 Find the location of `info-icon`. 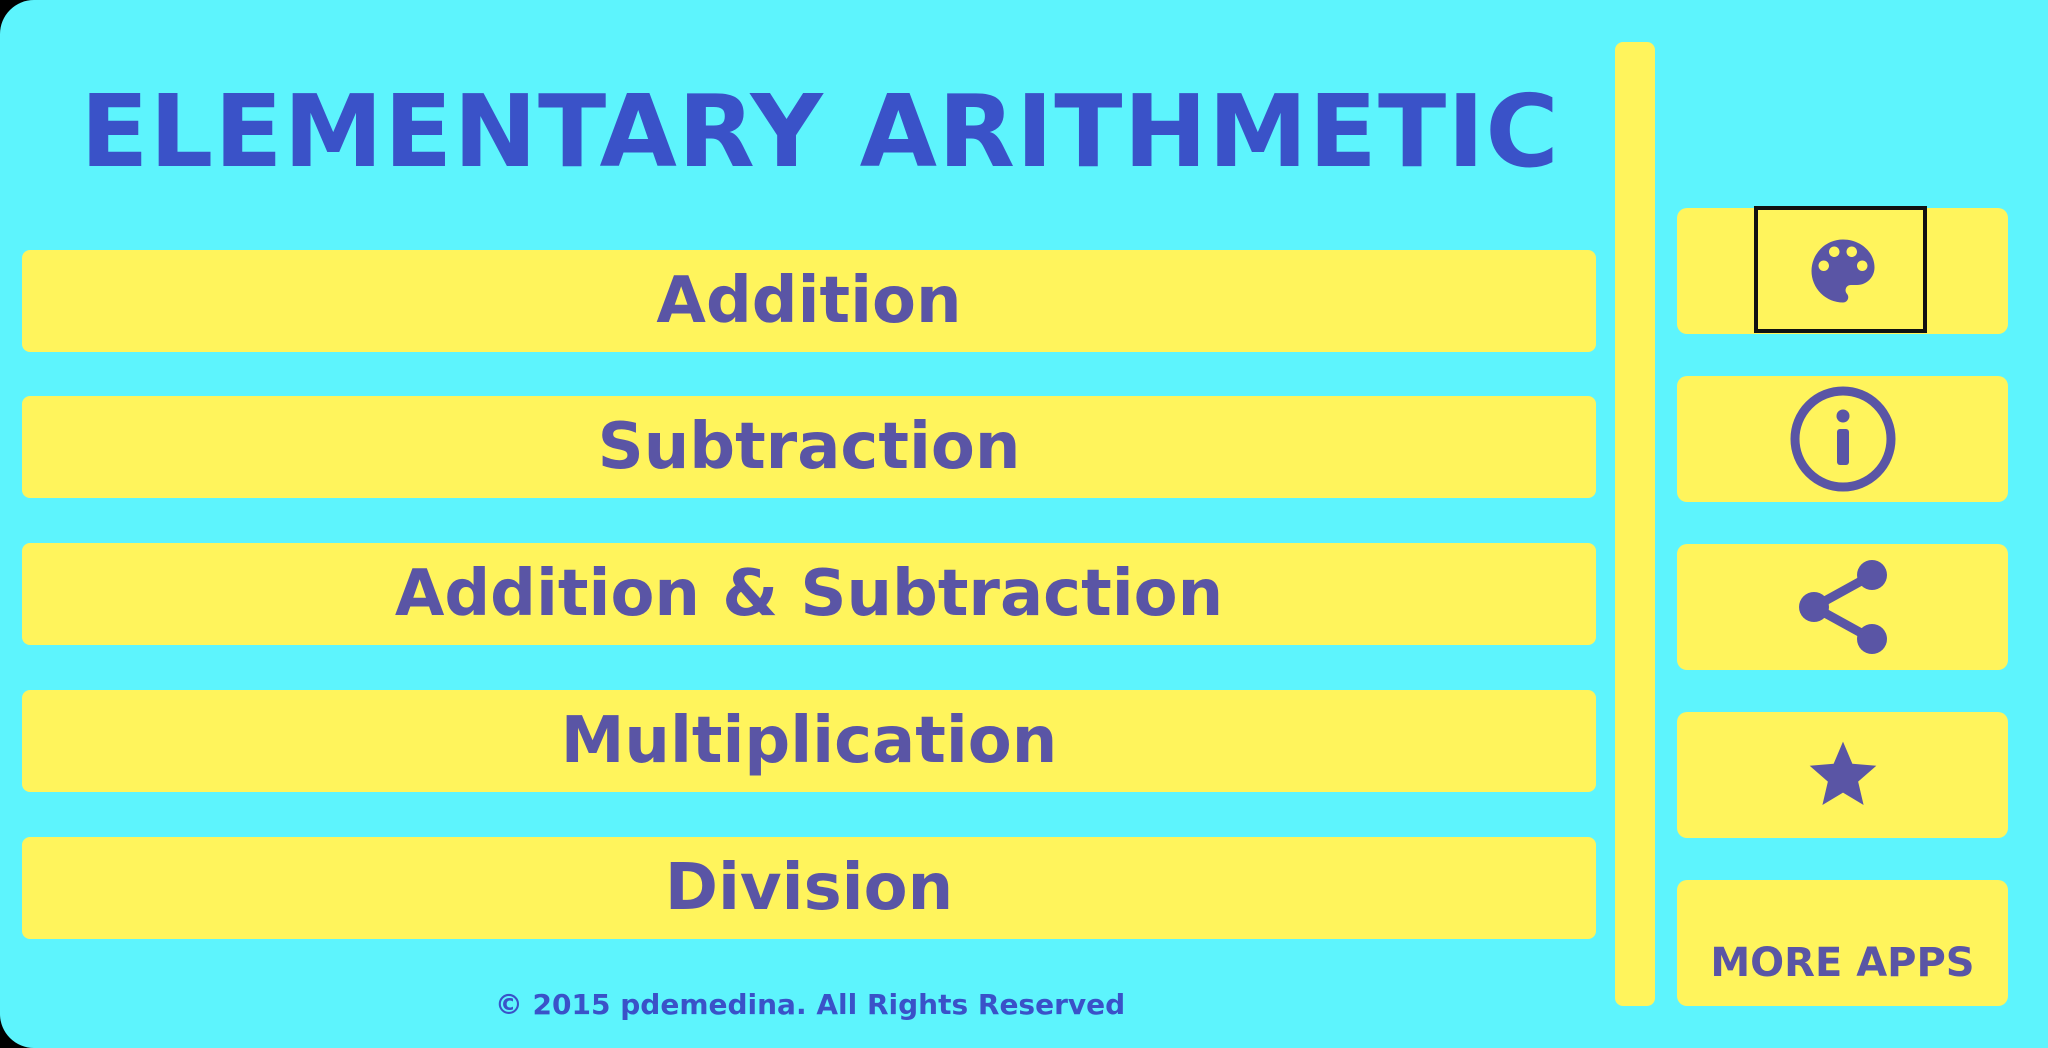

info-icon is located at coordinates (1843, 439).